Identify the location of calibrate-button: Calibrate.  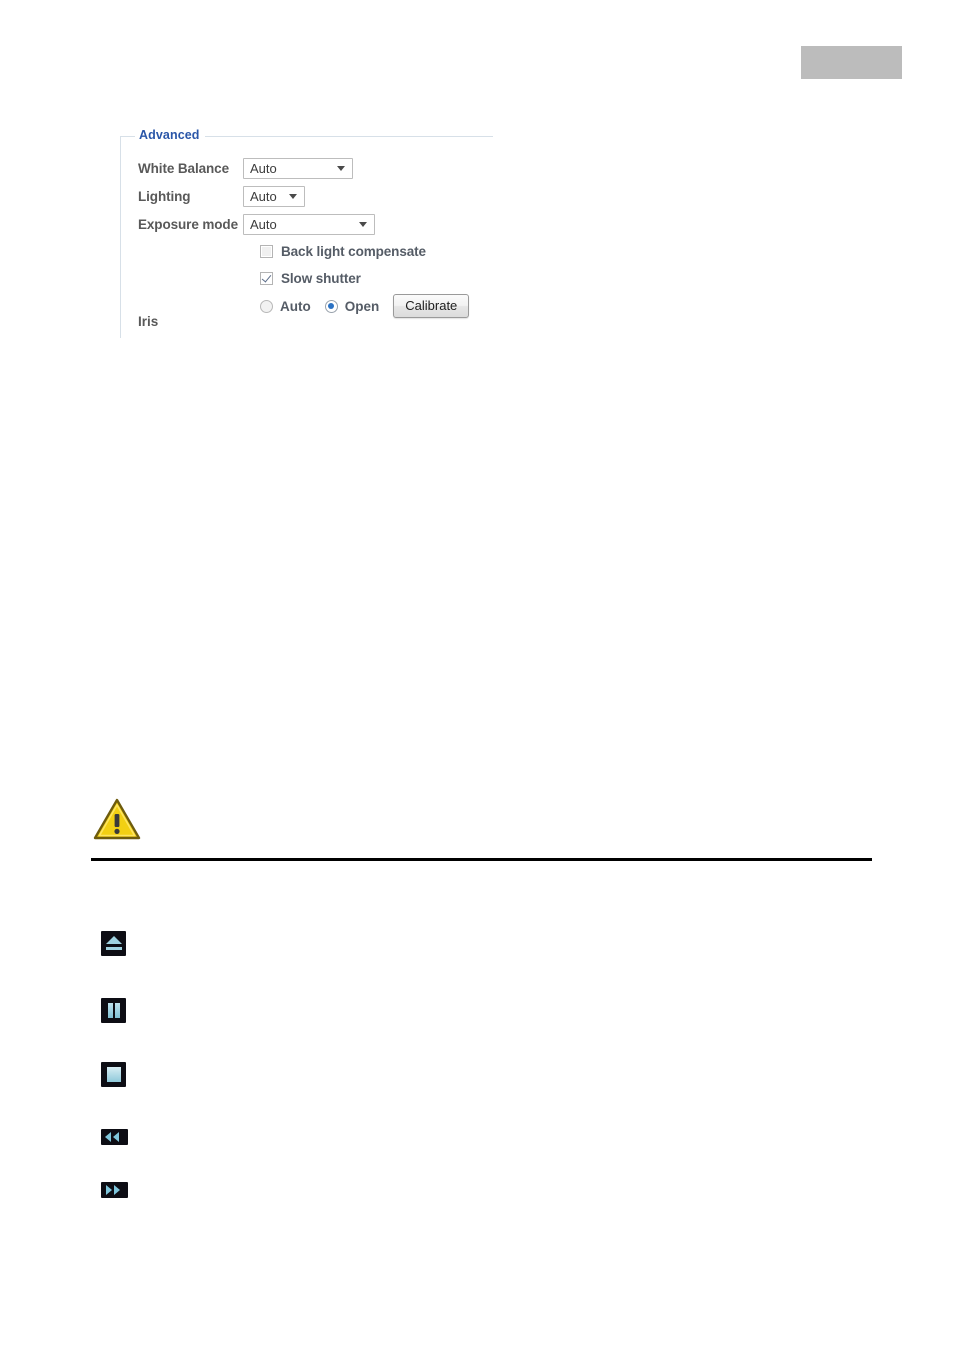
(431, 306).